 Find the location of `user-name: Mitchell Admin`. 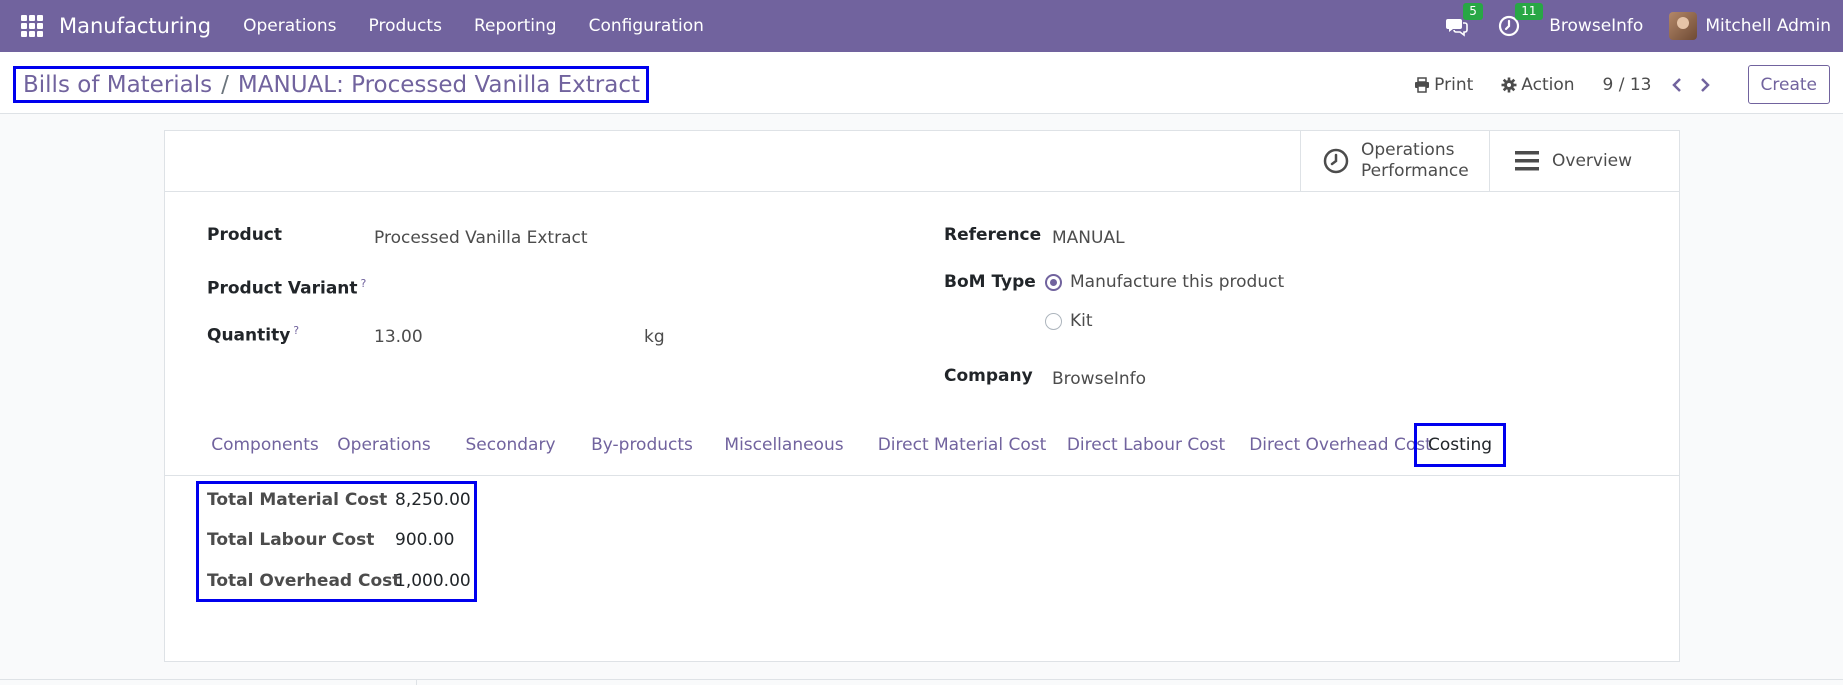

user-name: Mitchell Admin is located at coordinates (1768, 26).